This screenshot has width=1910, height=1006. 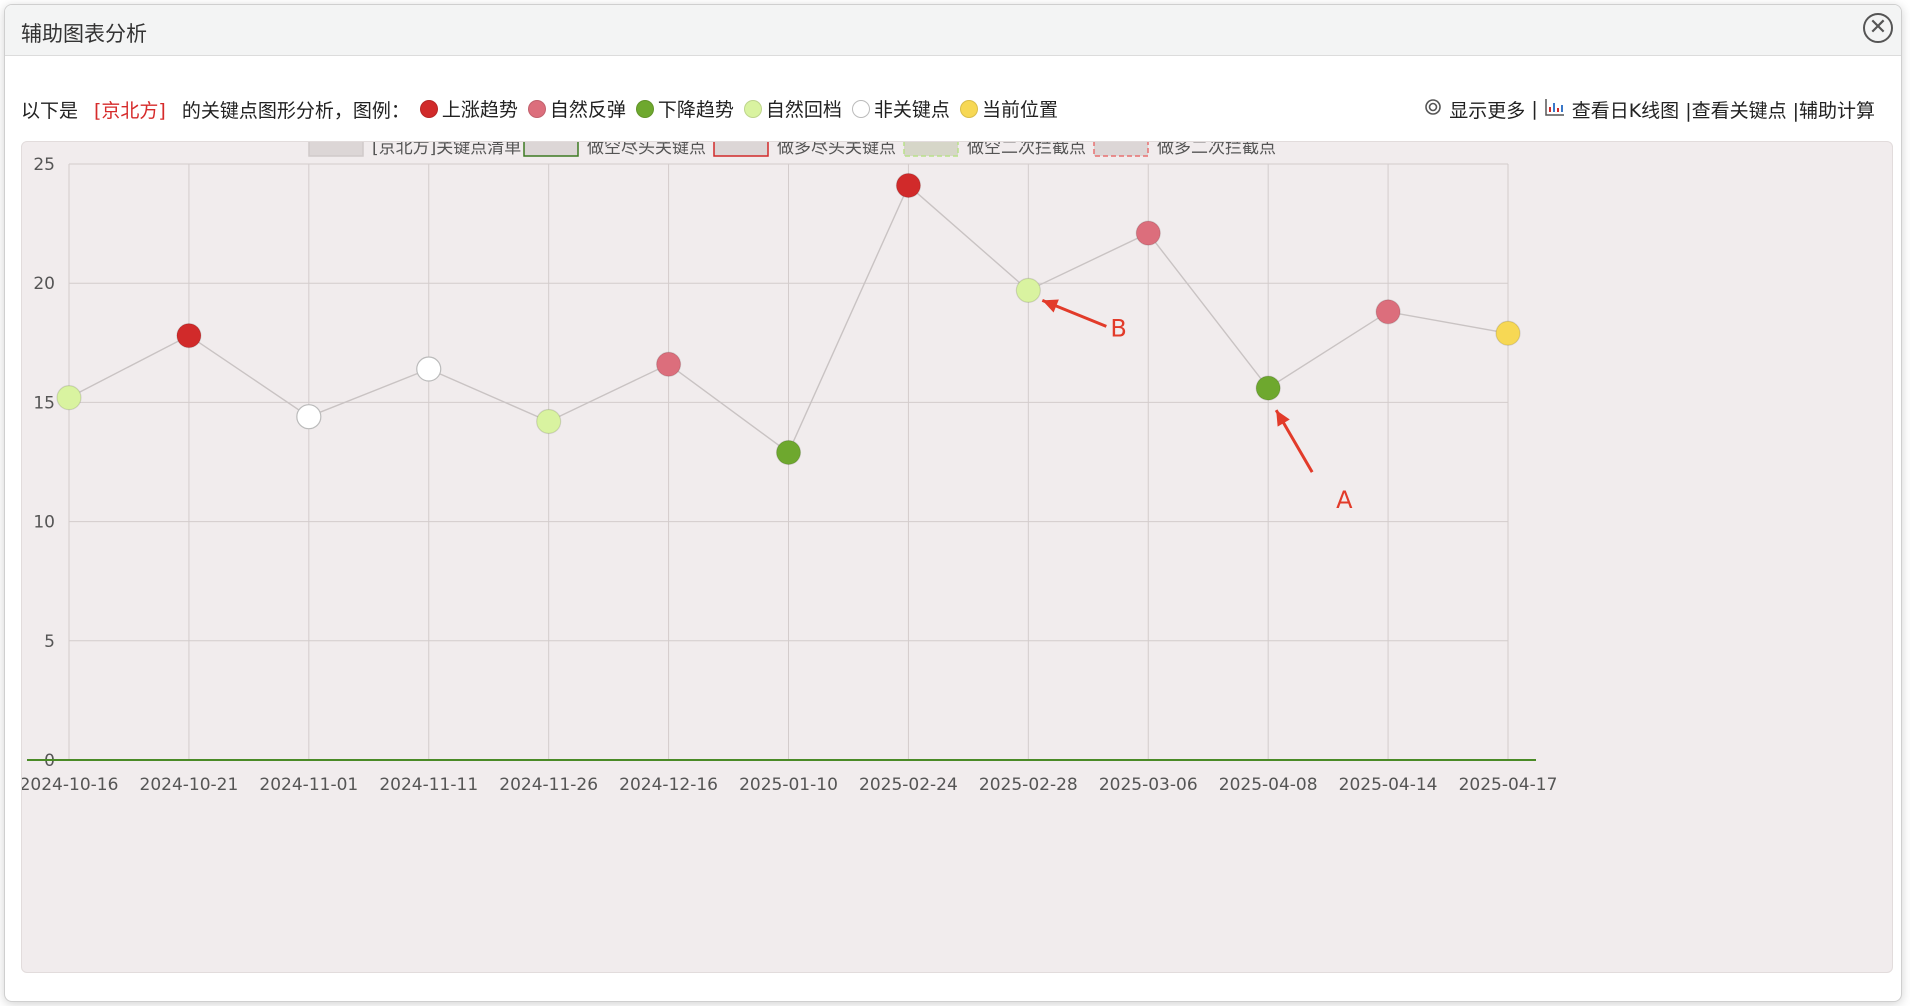 I want to click on annotation-label: B, so click(x=1118, y=328).